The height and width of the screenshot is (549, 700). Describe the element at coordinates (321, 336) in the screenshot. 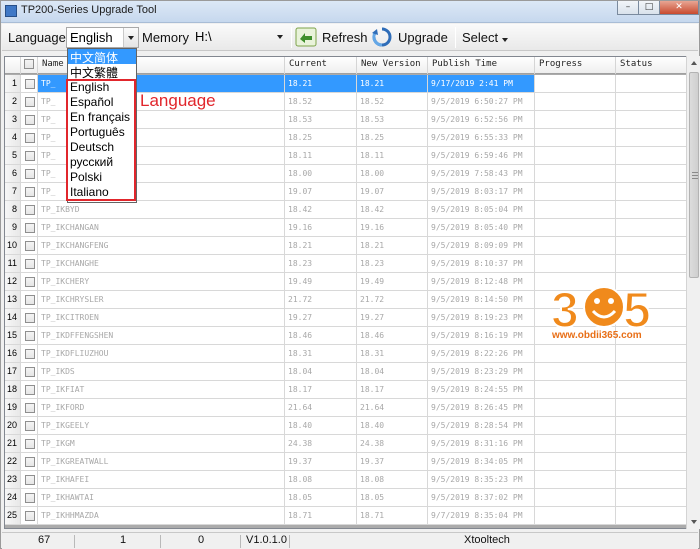

I see `cell-current: 18.46` at that location.